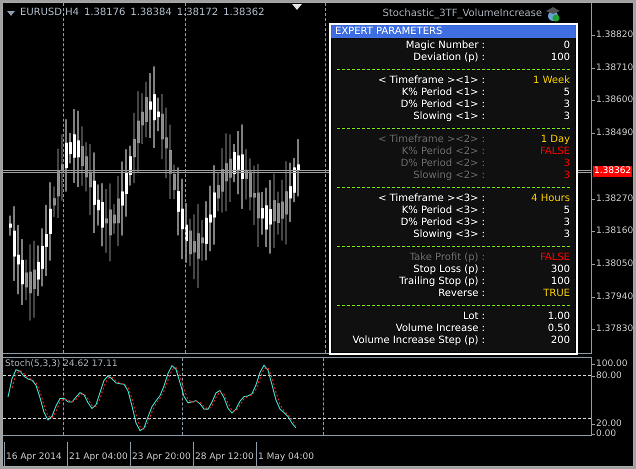 This screenshot has height=469, width=636. Describe the element at coordinates (442, 164) in the screenshot. I see `param-label: D% Period <2> :` at that location.